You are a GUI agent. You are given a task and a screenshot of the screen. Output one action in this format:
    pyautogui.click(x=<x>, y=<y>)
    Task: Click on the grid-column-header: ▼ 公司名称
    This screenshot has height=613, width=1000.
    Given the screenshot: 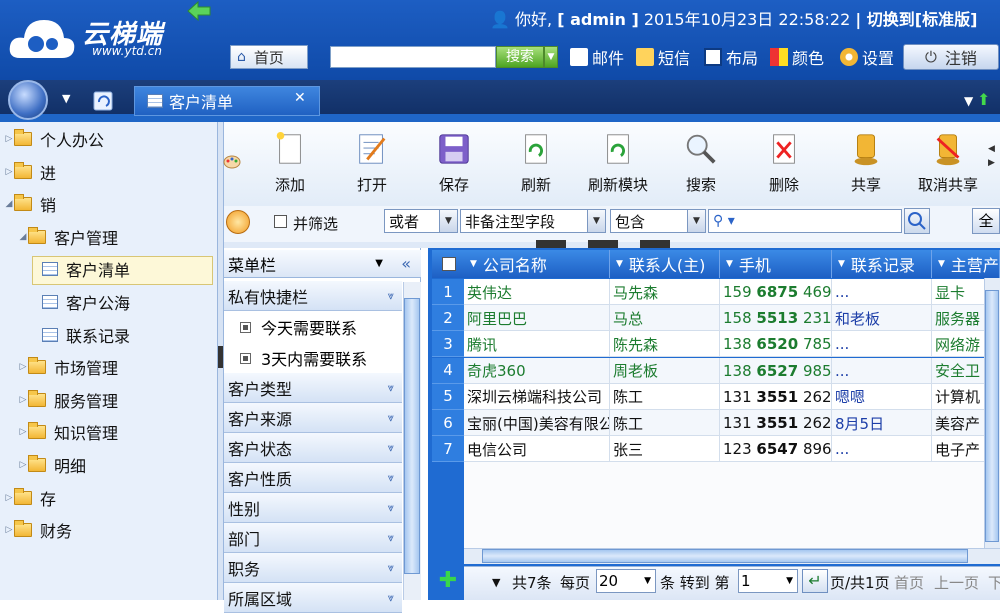 What is the action you would take?
    pyautogui.click(x=537, y=264)
    